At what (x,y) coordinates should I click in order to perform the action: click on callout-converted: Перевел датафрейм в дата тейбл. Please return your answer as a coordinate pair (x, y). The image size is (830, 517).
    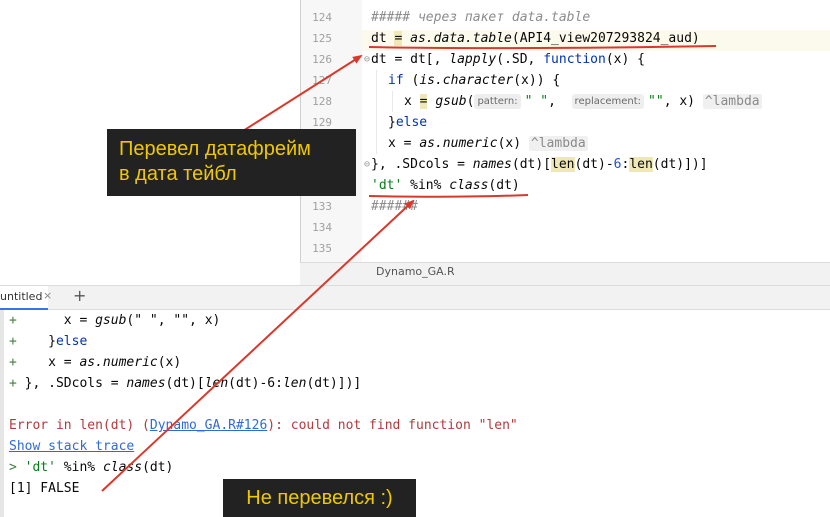
    Looking at the image, I should click on (231, 162).